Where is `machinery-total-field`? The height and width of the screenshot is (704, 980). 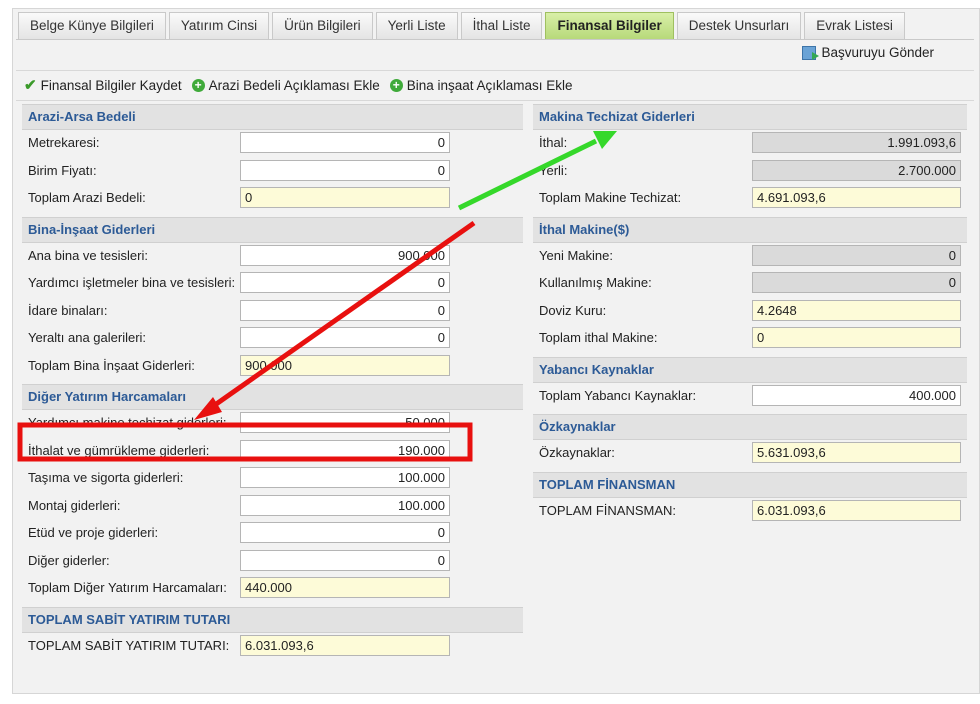
machinery-total-field is located at coordinates (856, 197).